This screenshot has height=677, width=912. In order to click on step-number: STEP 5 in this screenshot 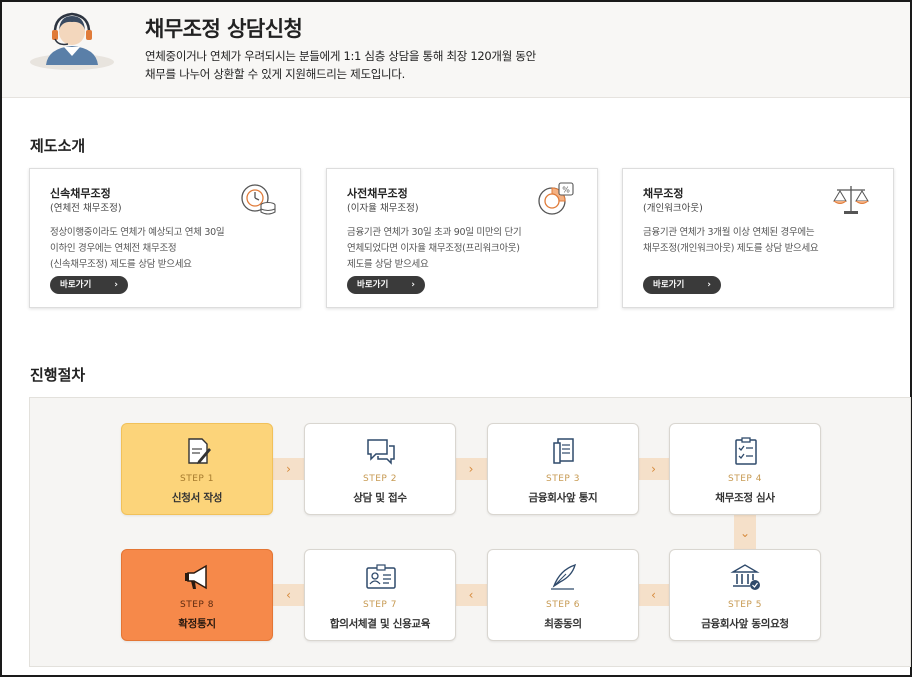, I will do `click(745, 605)`.